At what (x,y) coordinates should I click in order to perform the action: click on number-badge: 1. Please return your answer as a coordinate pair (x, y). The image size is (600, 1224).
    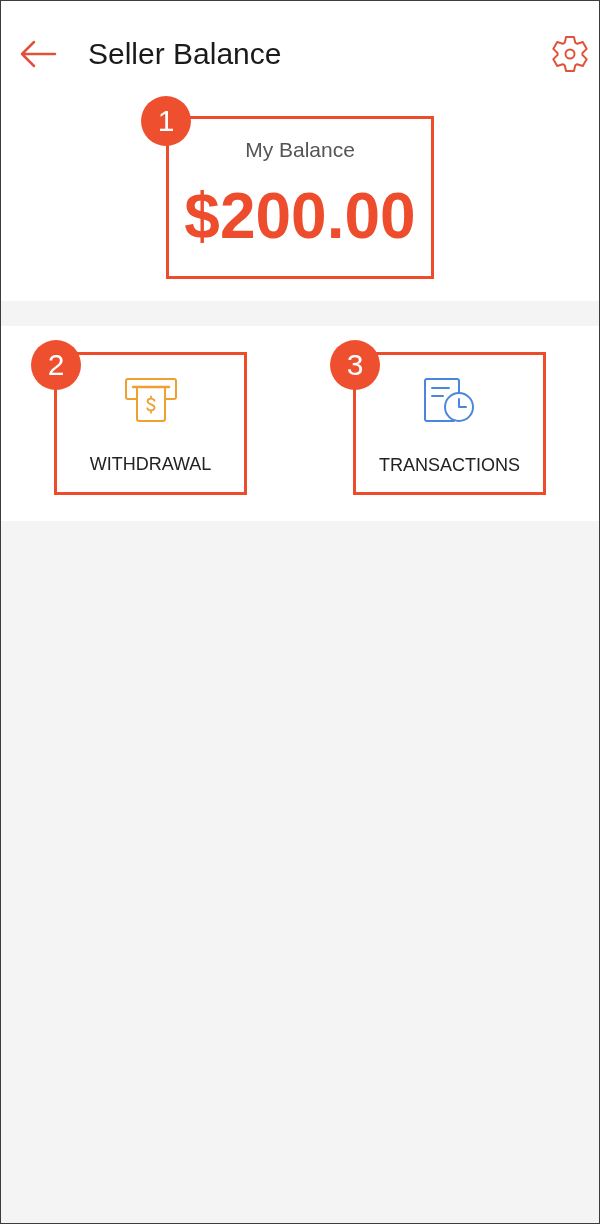
    Looking at the image, I should click on (166, 121).